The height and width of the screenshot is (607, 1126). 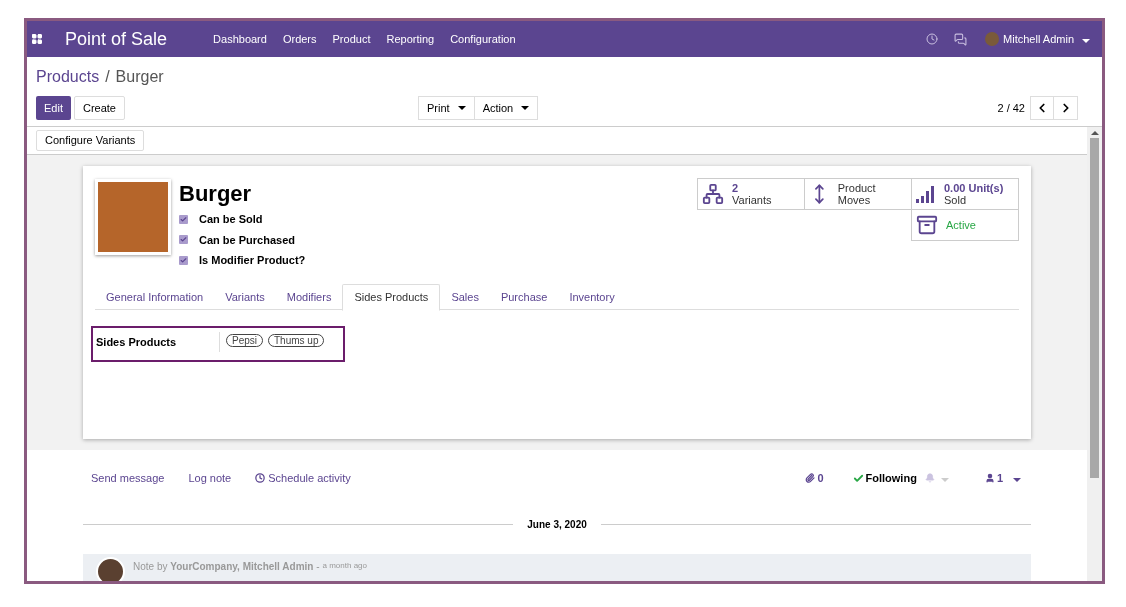 I want to click on create-button: Create, so click(x=99, y=108).